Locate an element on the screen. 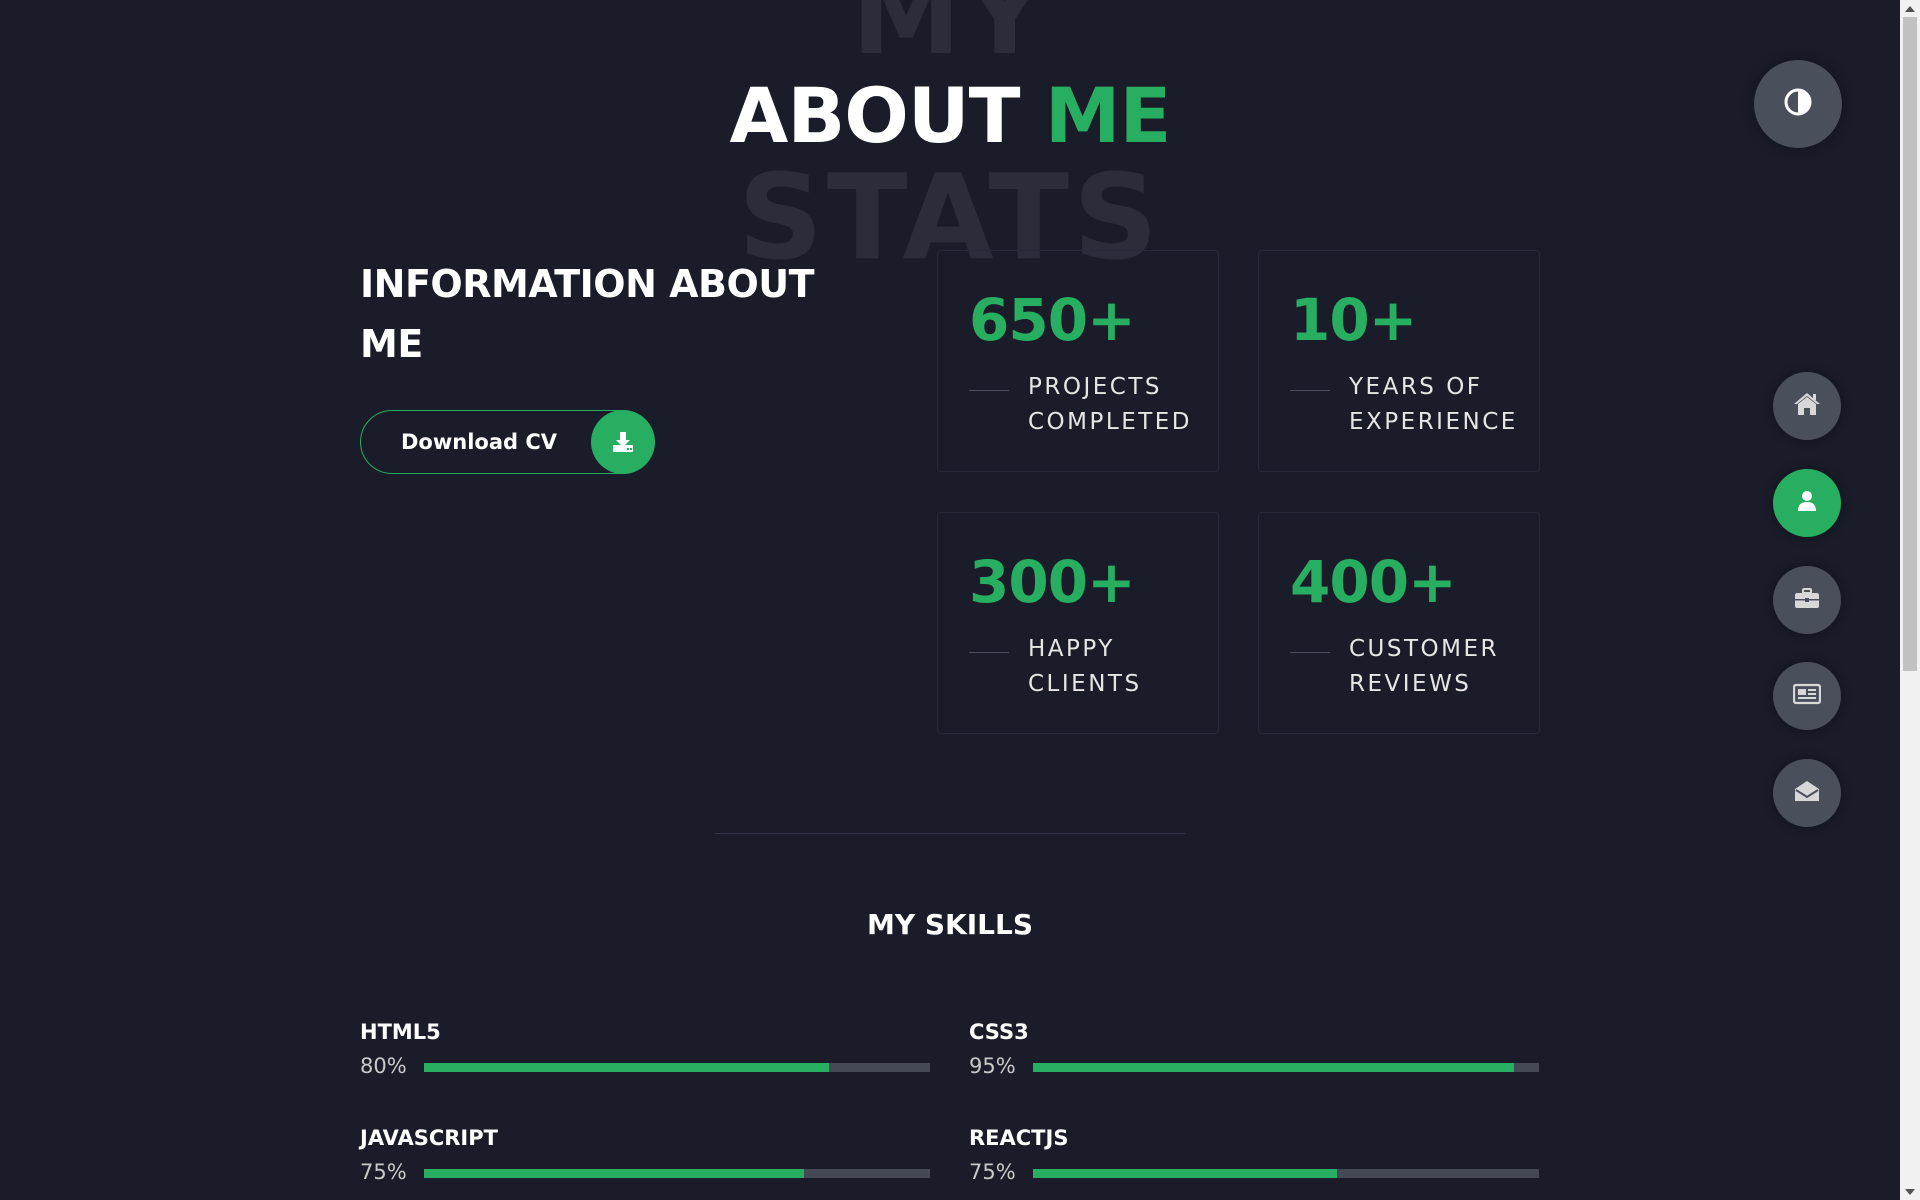 Image resolution: width=1920 pixels, height=1200 pixels. download-icon is located at coordinates (623, 442).